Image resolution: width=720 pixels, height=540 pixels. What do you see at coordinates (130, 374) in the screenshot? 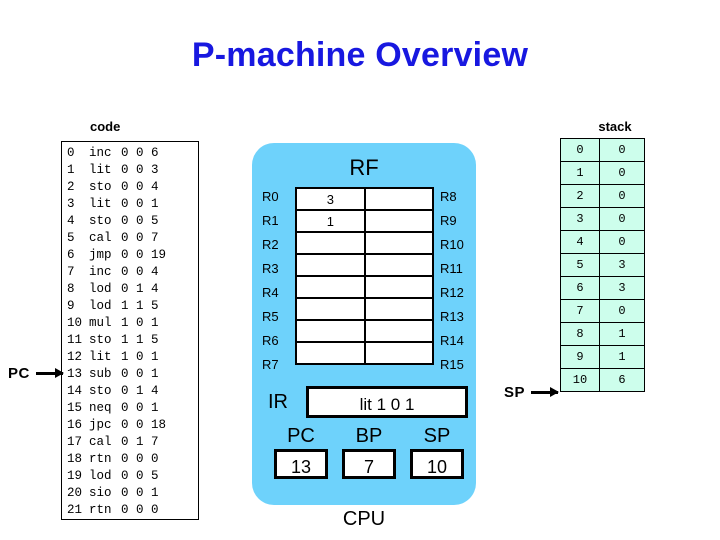
I see `code-instruction-row: 13 sub 0 0 1` at bounding box center [130, 374].